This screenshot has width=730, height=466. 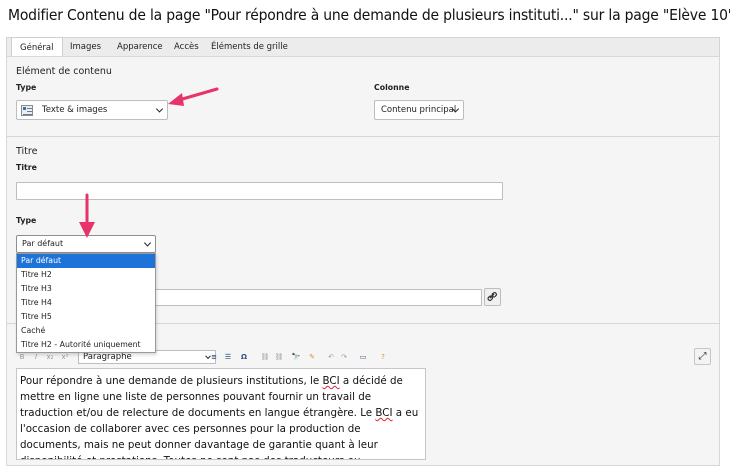 What do you see at coordinates (249, 47) in the screenshot?
I see `tab-elements-de-grille: Éléments de grille` at bounding box center [249, 47].